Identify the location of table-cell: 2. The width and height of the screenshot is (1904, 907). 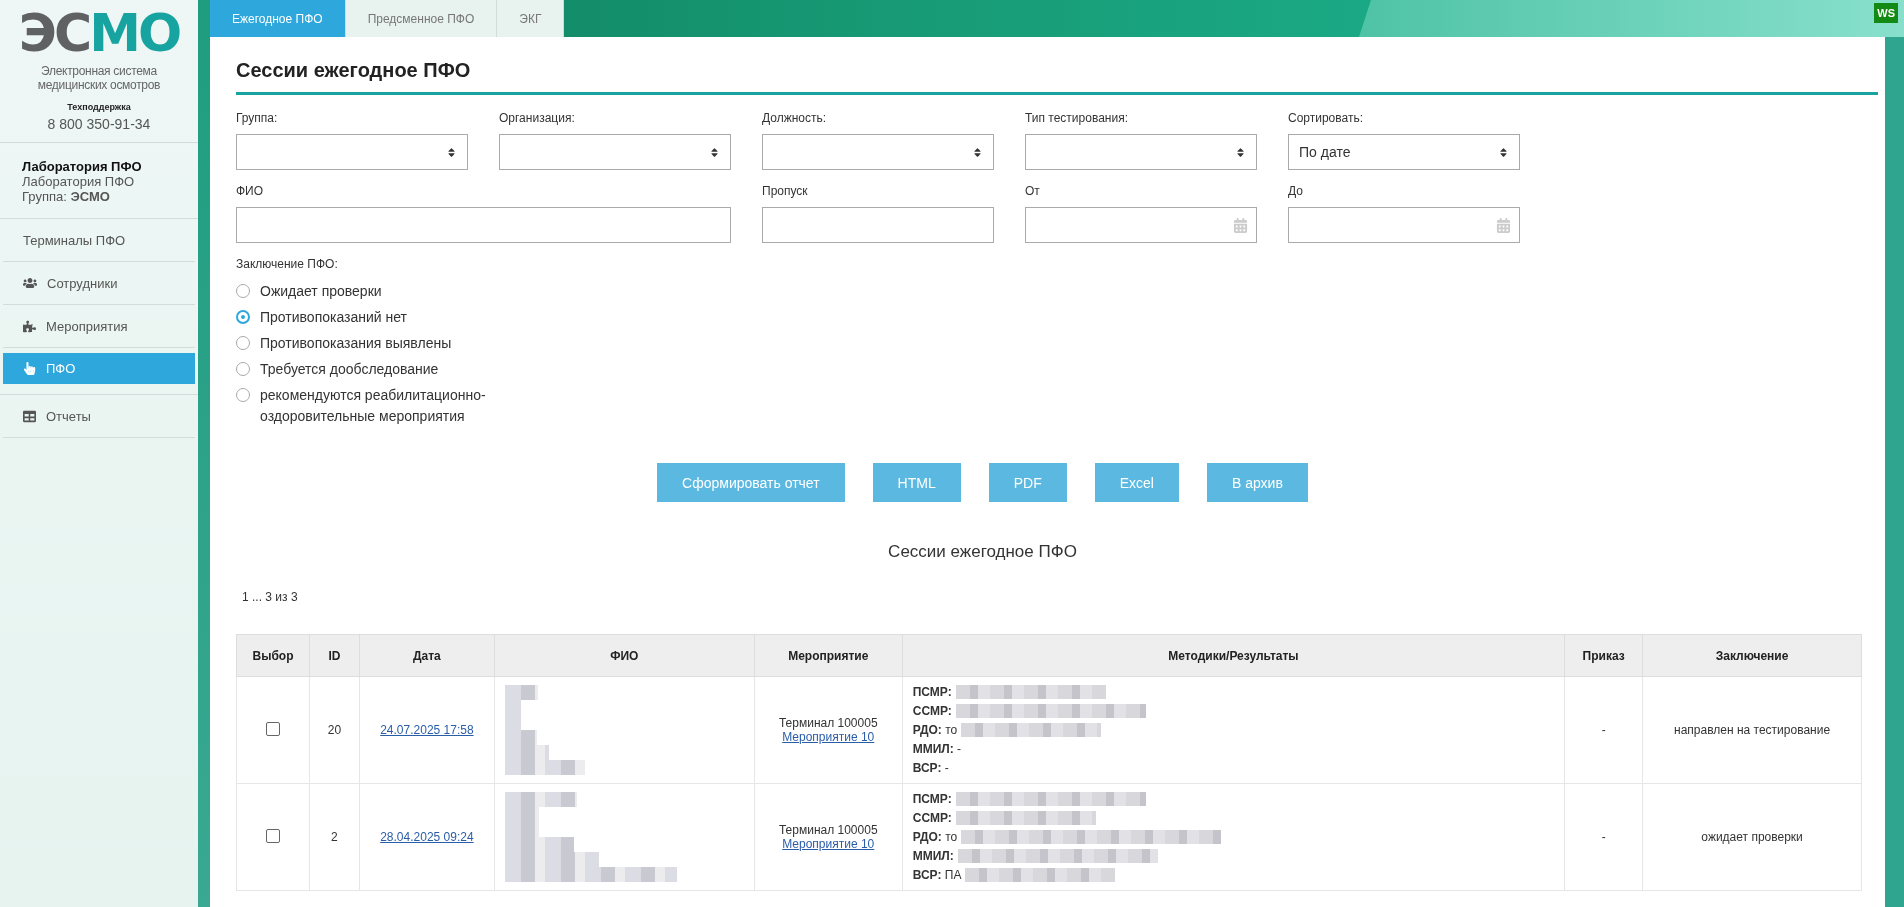
(334, 837).